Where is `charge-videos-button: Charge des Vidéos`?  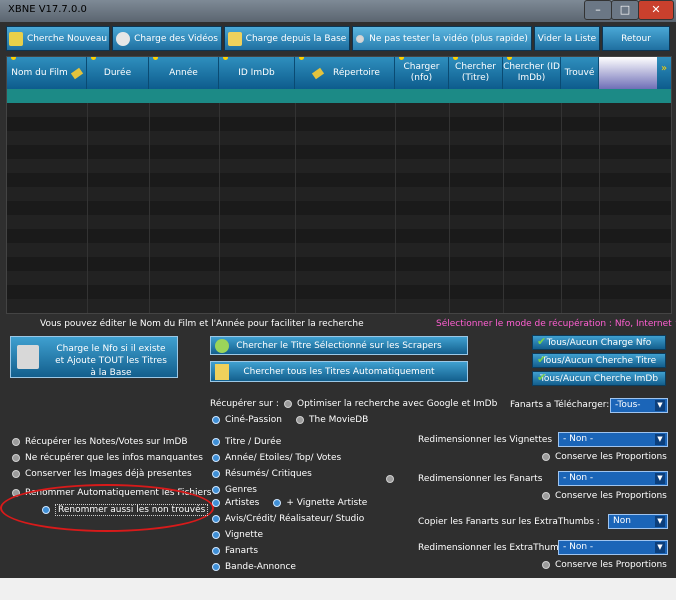
charge-videos-button: Charge des Vidéos is located at coordinates (167, 38).